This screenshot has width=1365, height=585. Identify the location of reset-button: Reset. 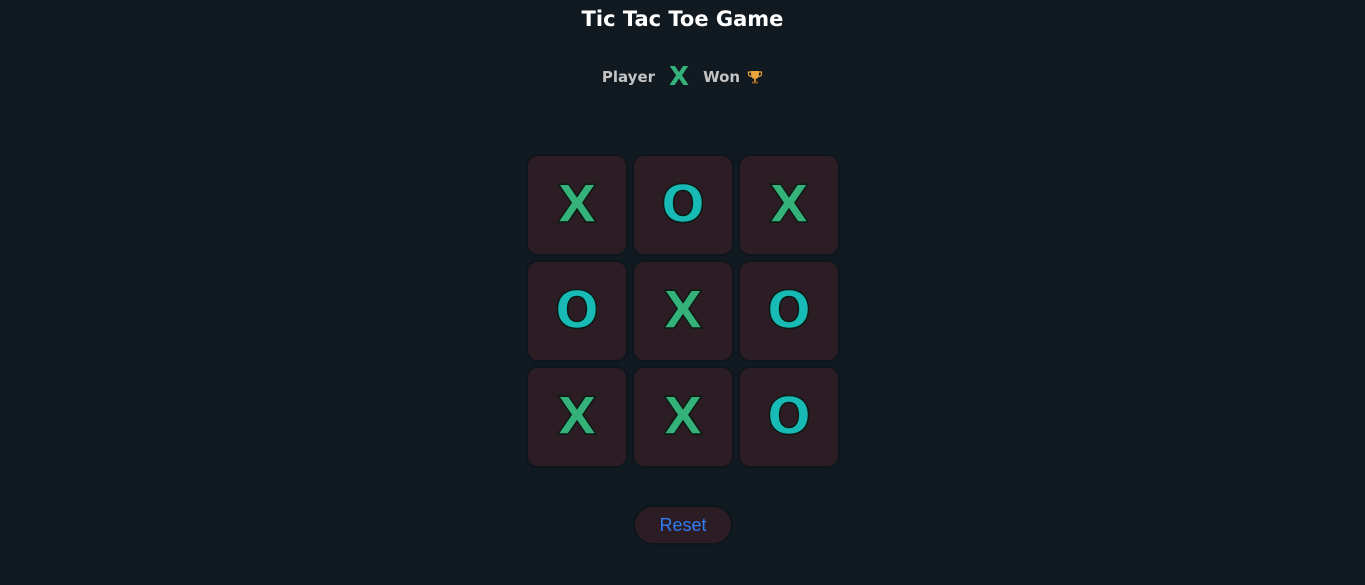
(683, 525).